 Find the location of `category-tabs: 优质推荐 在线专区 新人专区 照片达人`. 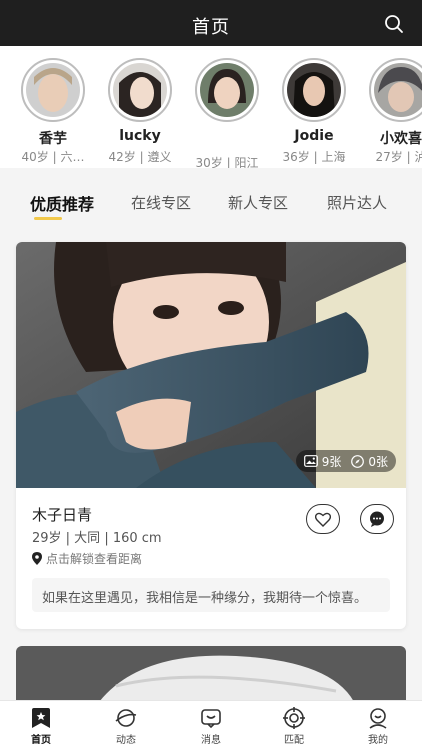

category-tabs: 优质推荐 在线专区 新人专区 照片达人 is located at coordinates (211, 200).